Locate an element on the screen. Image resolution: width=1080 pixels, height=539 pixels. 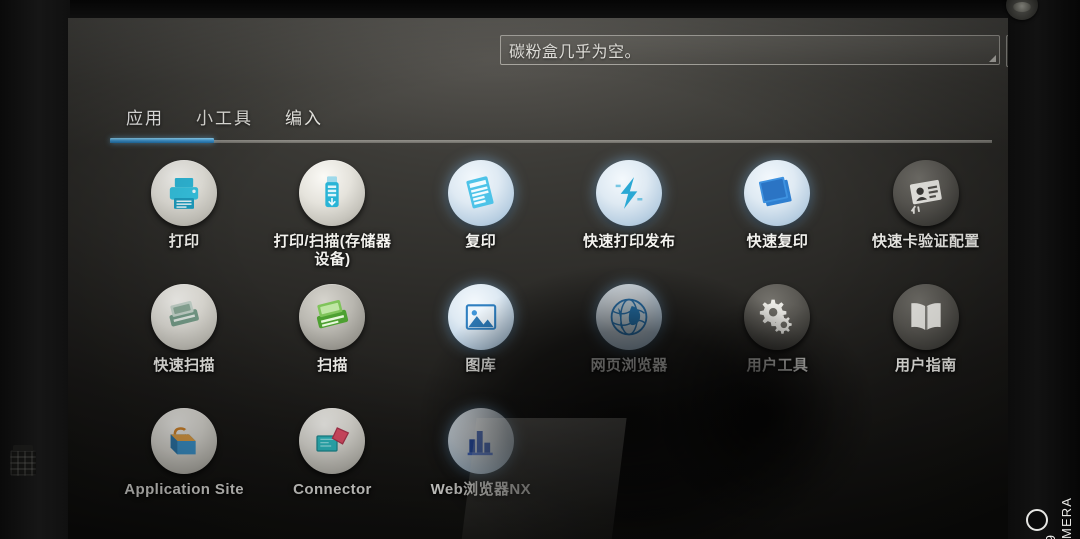
app-label: Connector is located at coordinates (332, 489).